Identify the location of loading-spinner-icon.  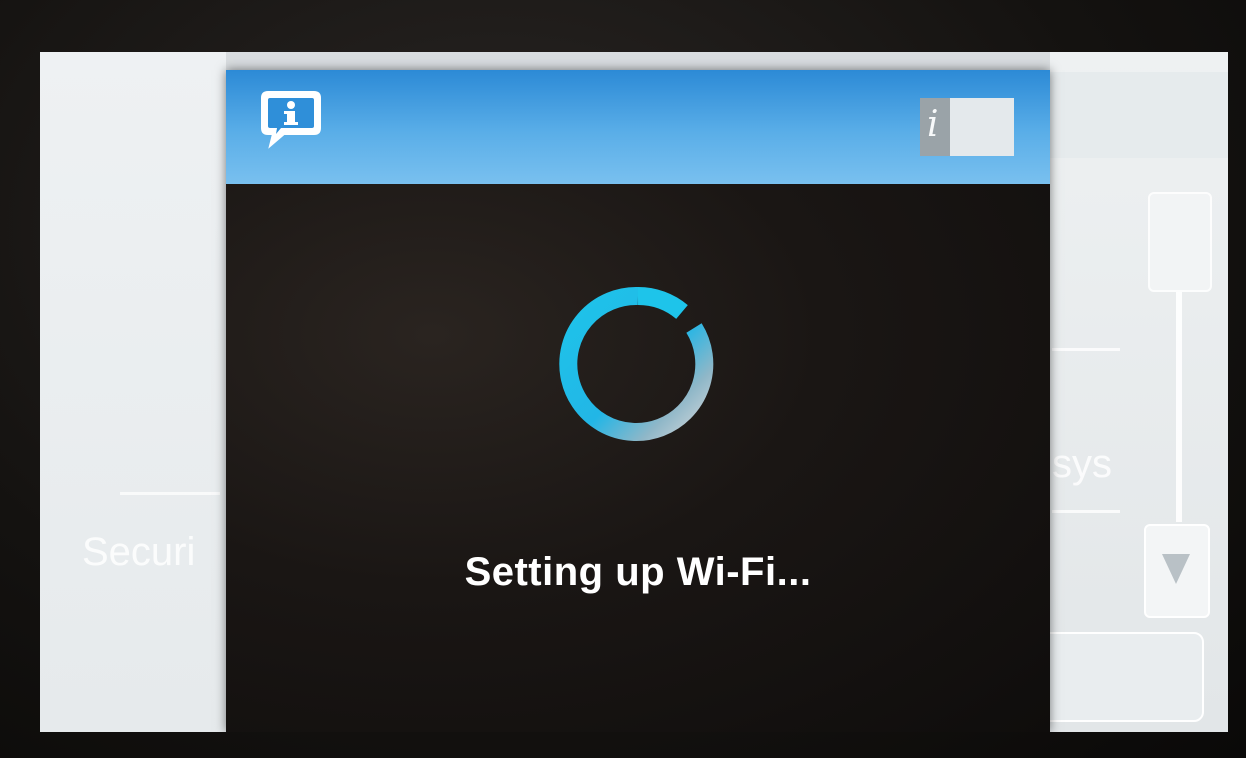
(636, 363).